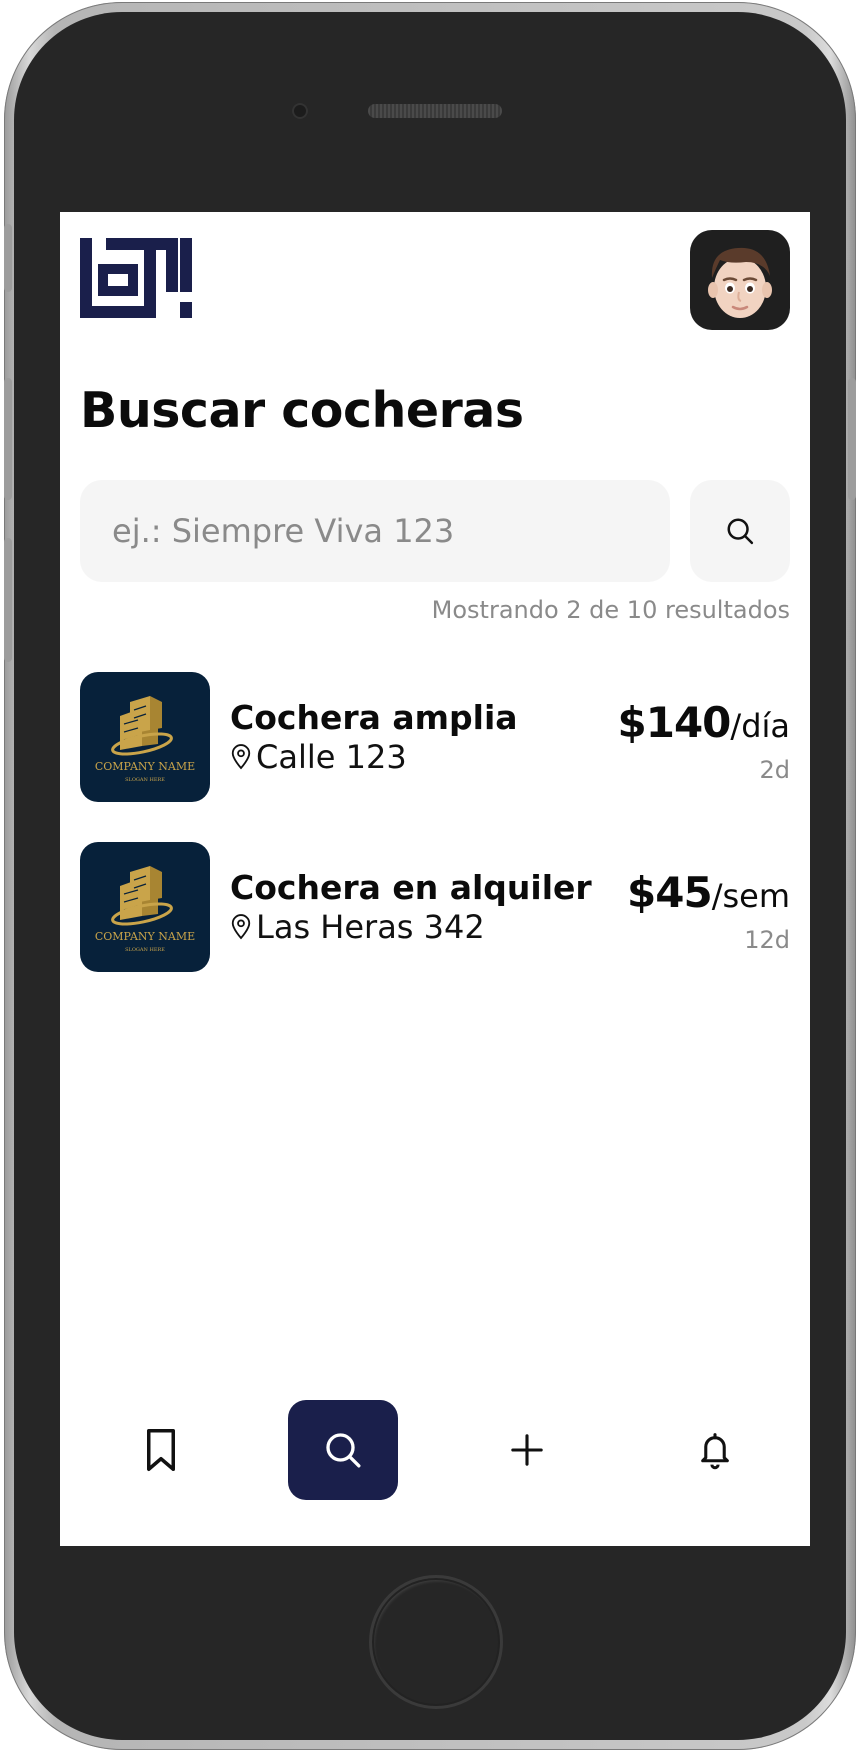 The image size is (862, 1754). What do you see at coordinates (8, 600) in the screenshot?
I see `volume-down-button` at bounding box center [8, 600].